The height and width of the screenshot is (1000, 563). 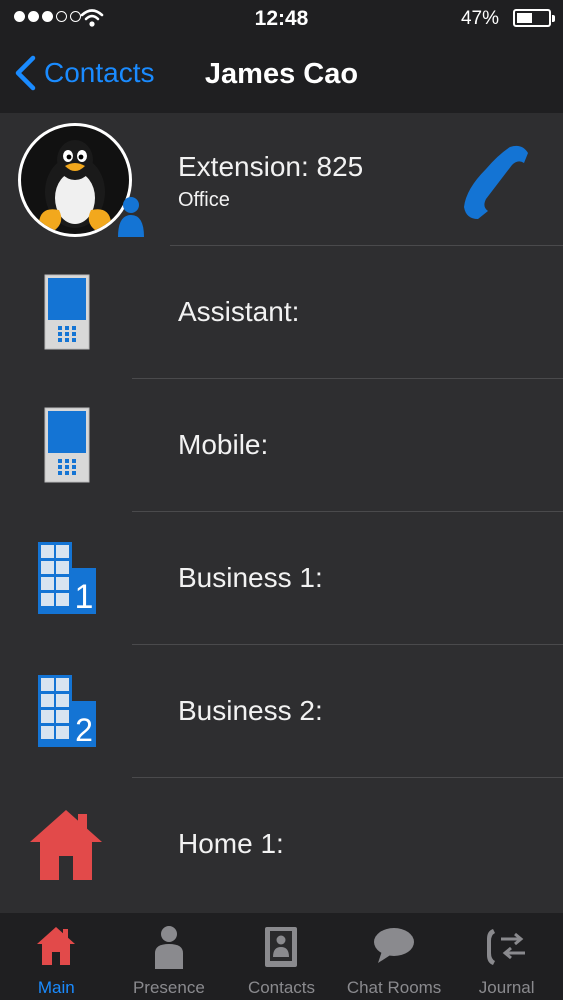 What do you see at coordinates (131, 217) in the screenshot?
I see `presence-person-icon` at bounding box center [131, 217].